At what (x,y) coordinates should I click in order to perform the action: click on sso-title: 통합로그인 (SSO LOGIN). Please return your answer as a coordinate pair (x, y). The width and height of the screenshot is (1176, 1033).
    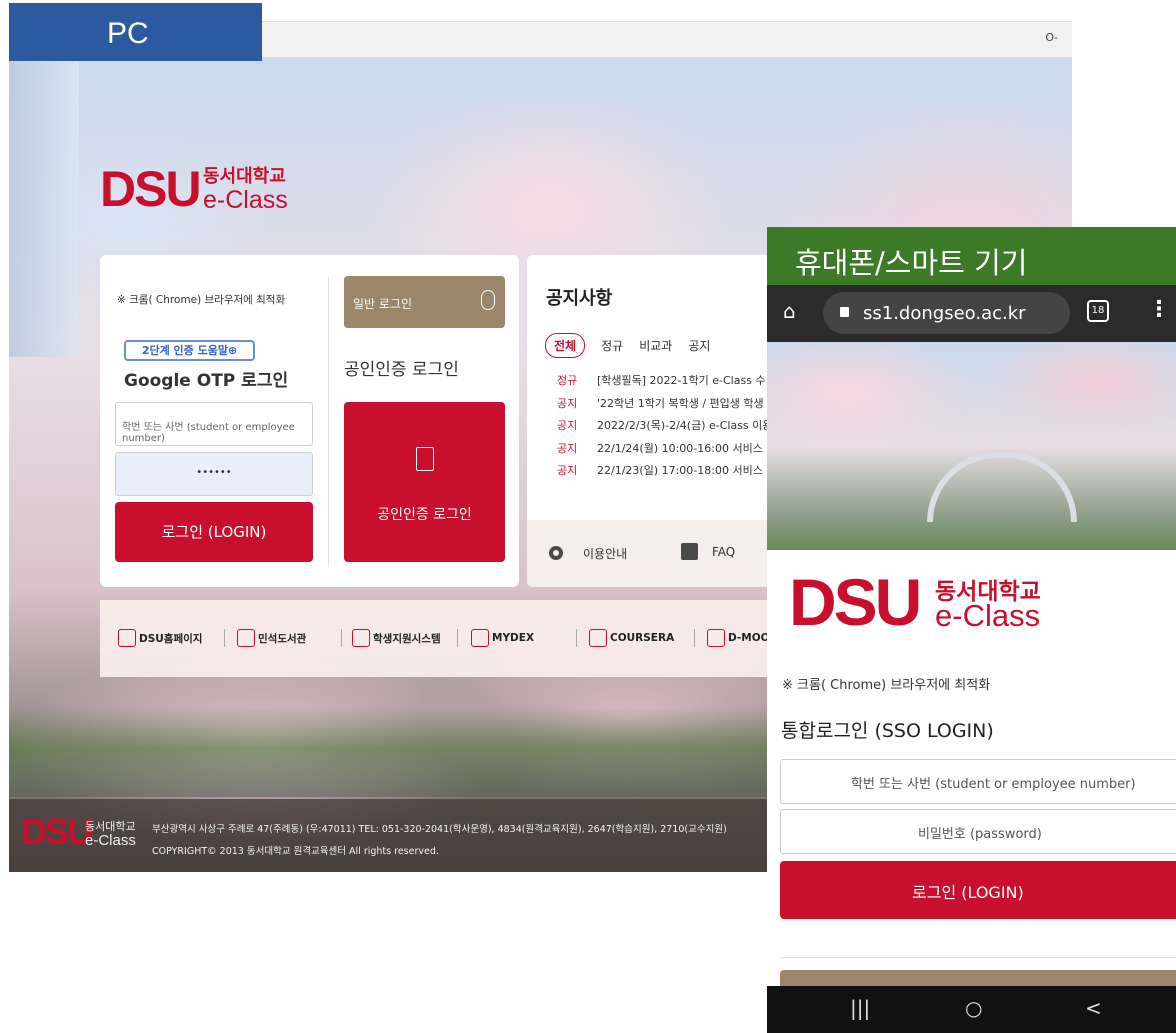
    Looking at the image, I should click on (887, 731).